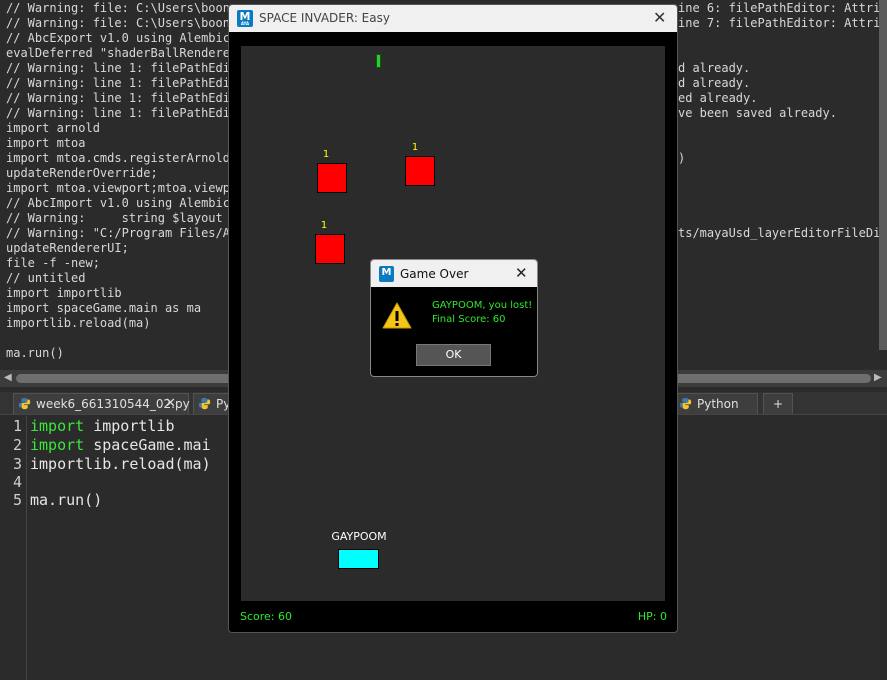 The width and height of the screenshot is (887, 680). I want to click on output-line: import mtoa, so click(46, 143).